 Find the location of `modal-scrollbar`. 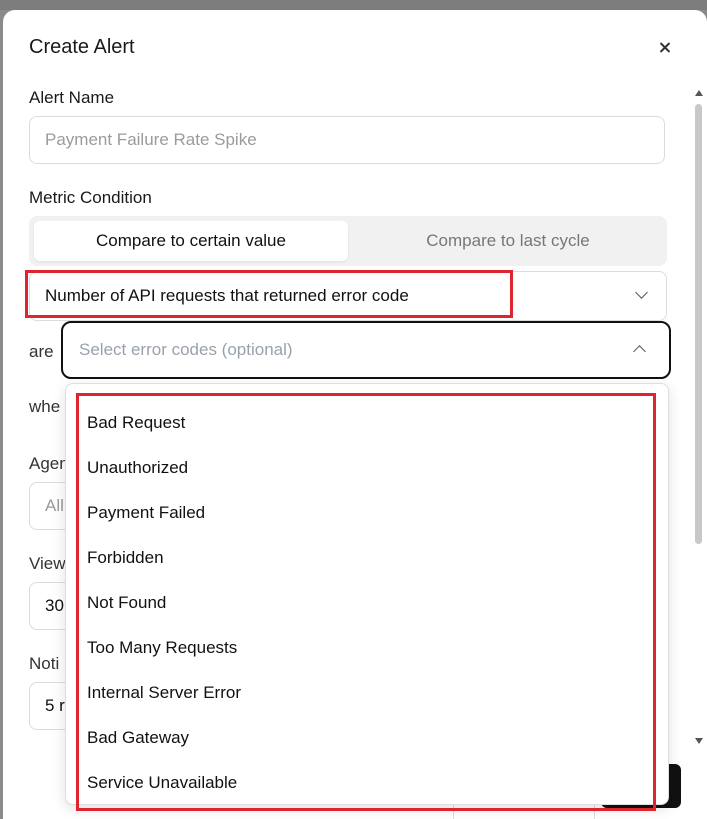

modal-scrollbar is located at coordinates (699, 418).